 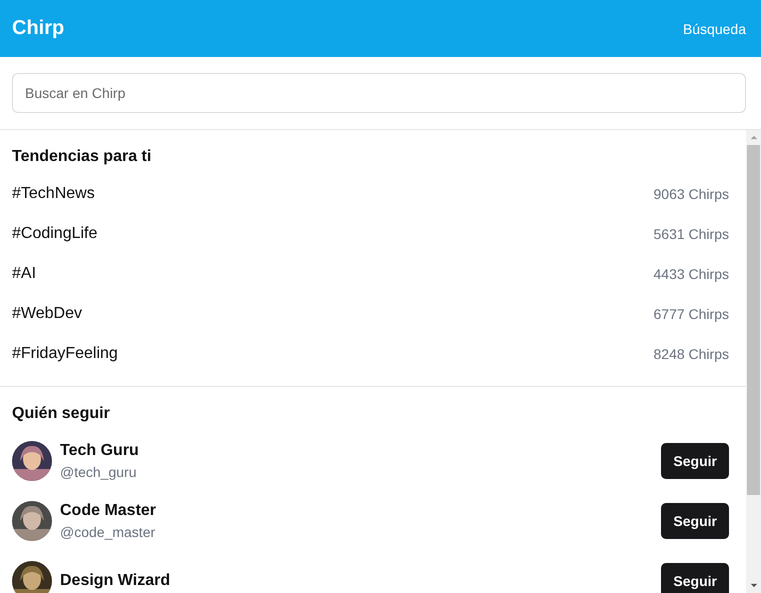 I want to click on trend-count: 6777 Chirps, so click(x=691, y=314).